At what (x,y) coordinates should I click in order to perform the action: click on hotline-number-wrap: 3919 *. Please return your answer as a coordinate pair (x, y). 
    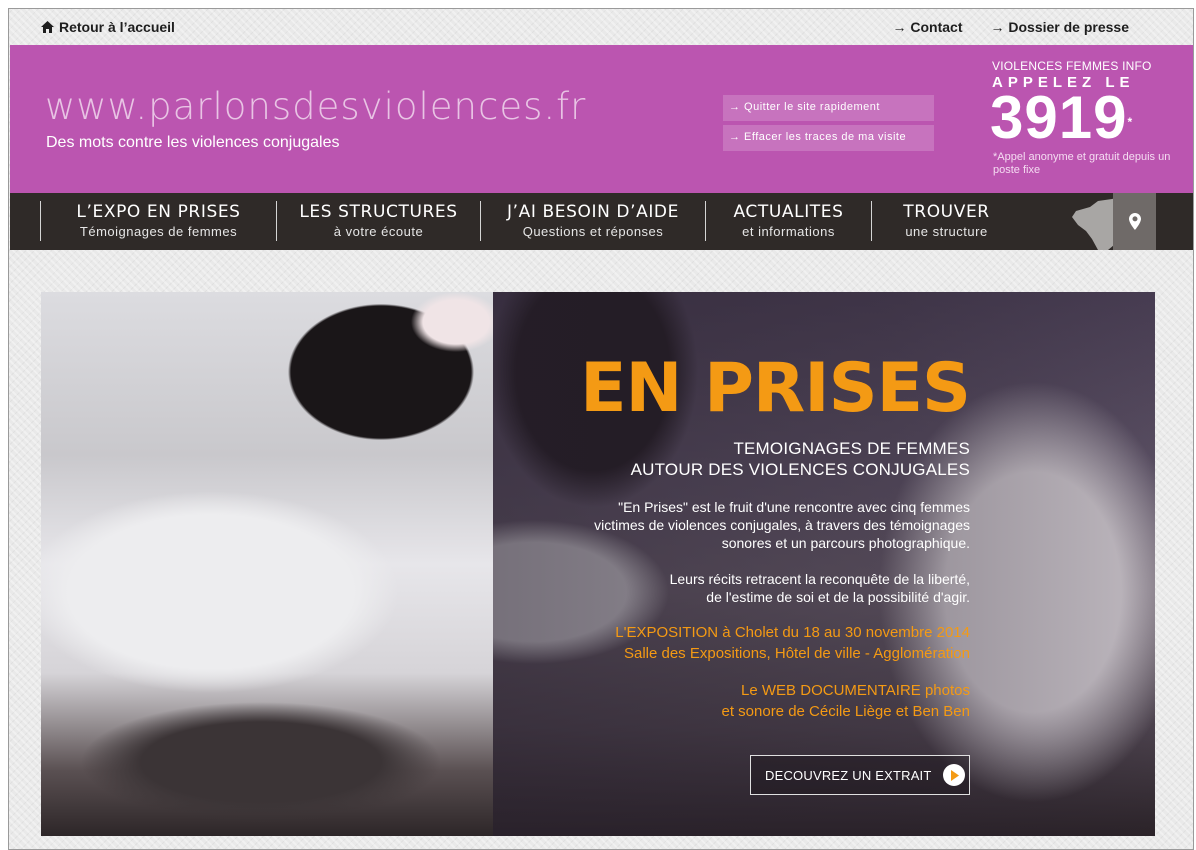
    Looking at the image, I should click on (1087, 118).